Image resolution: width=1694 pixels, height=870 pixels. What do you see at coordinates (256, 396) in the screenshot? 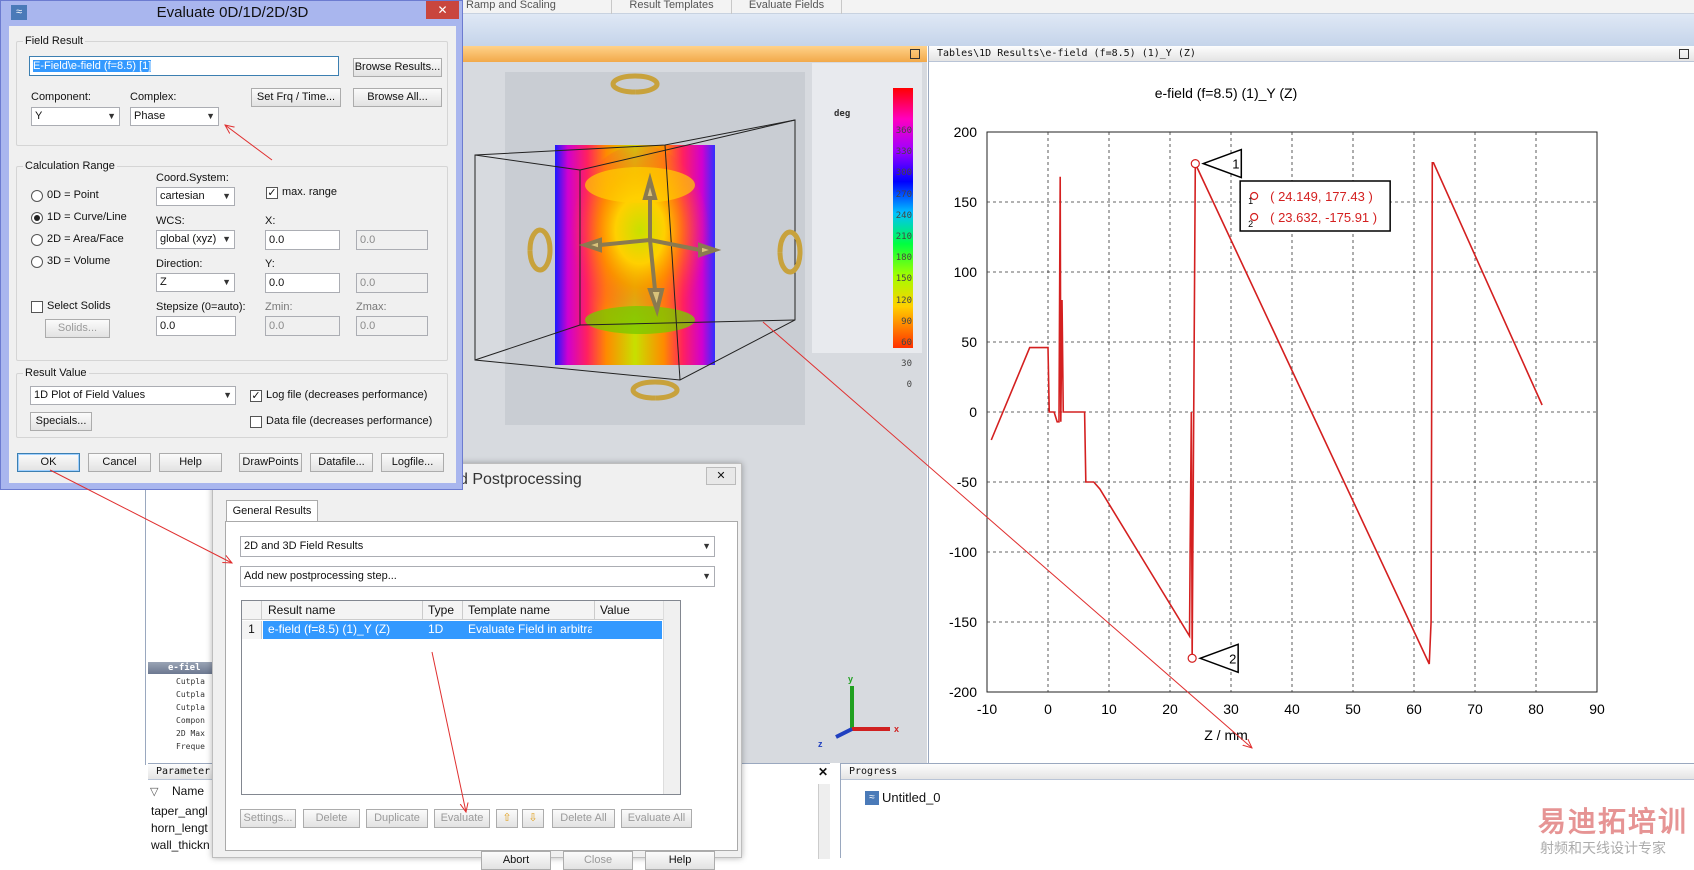
I see `log-file-checkbox: ✓` at bounding box center [256, 396].